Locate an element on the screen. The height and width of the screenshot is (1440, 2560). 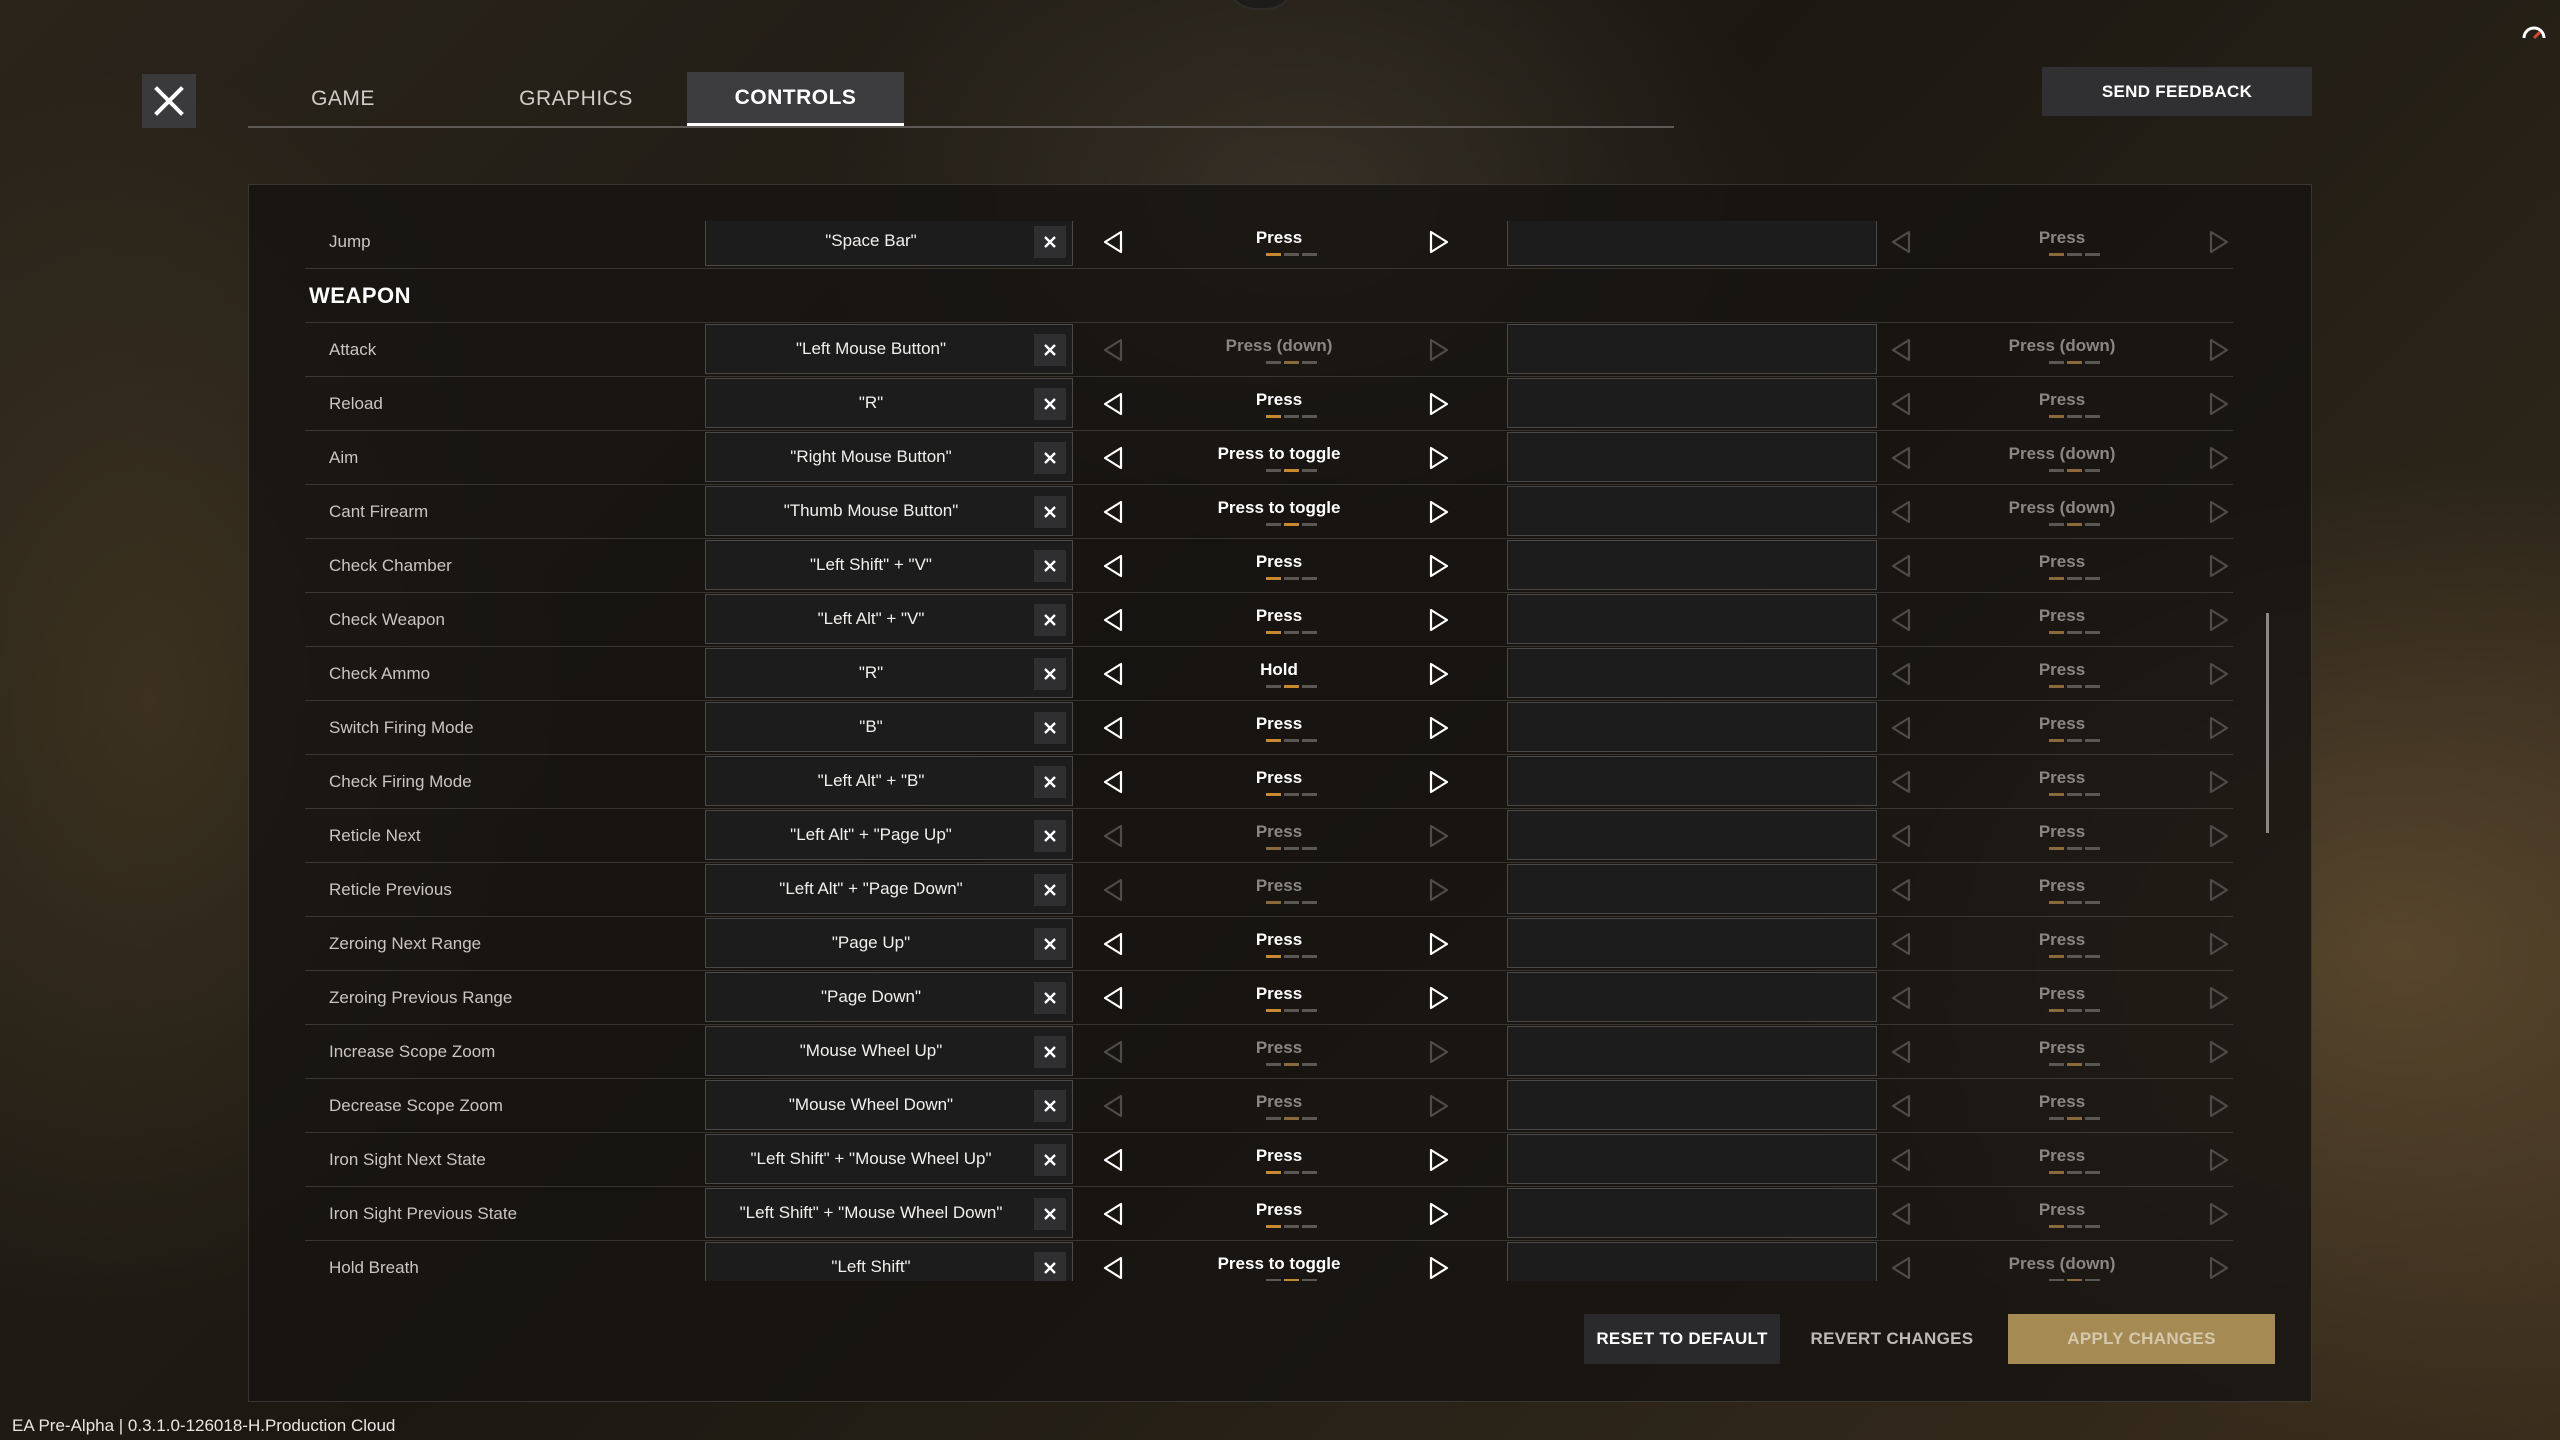
primary-binding-field: "Right Mouse Button" is located at coordinates (889, 457).